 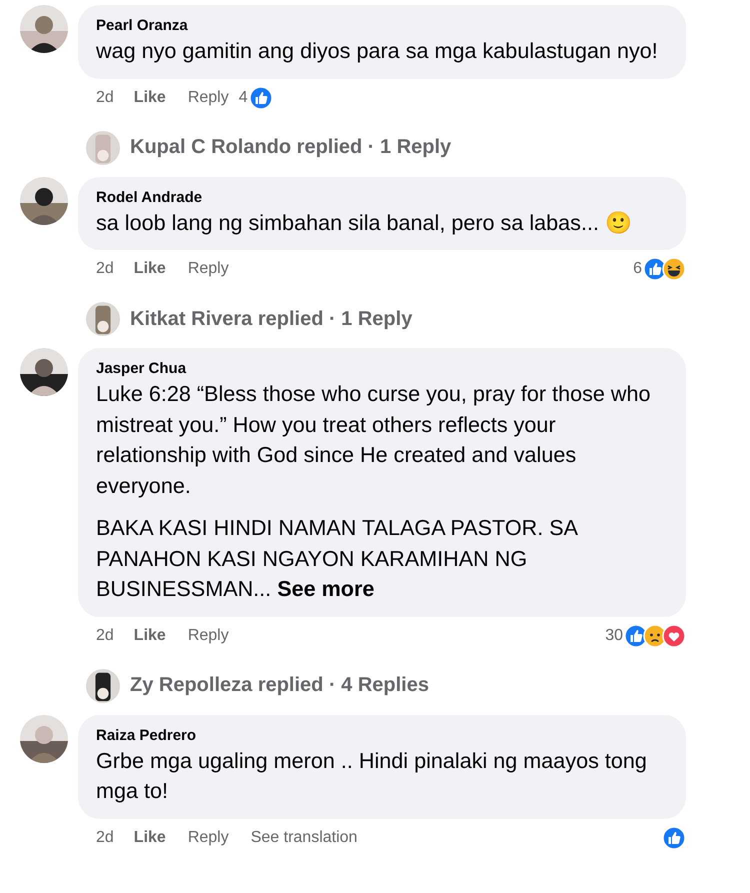 What do you see at coordinates (325, 588) in the screenshot?
I see `see-more-link: See more` at bounding box center [325, 588].